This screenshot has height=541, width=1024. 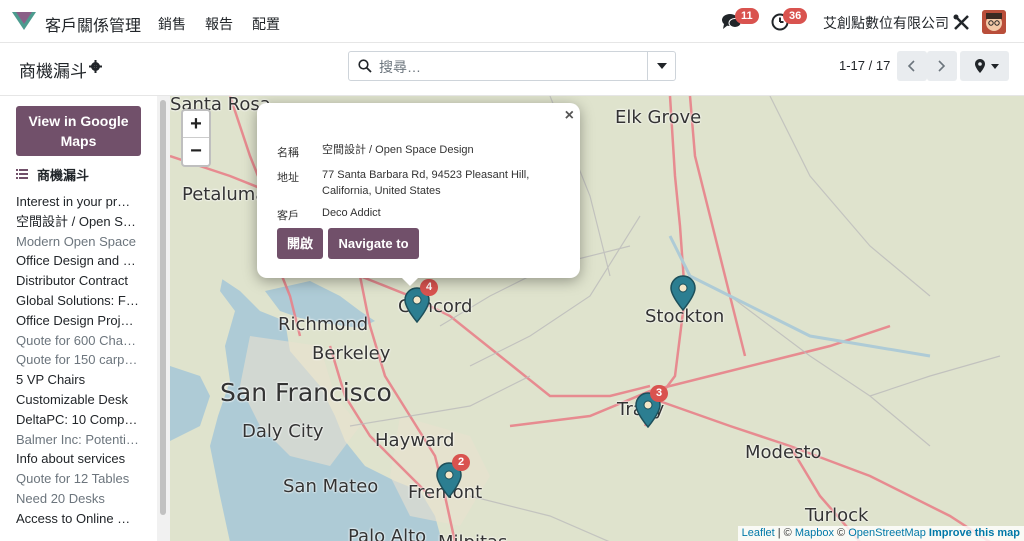 What do you see at coordinates (415, 440) in the screenshot?
I see `place-label: Hayward` at bounding box center [415, 440].